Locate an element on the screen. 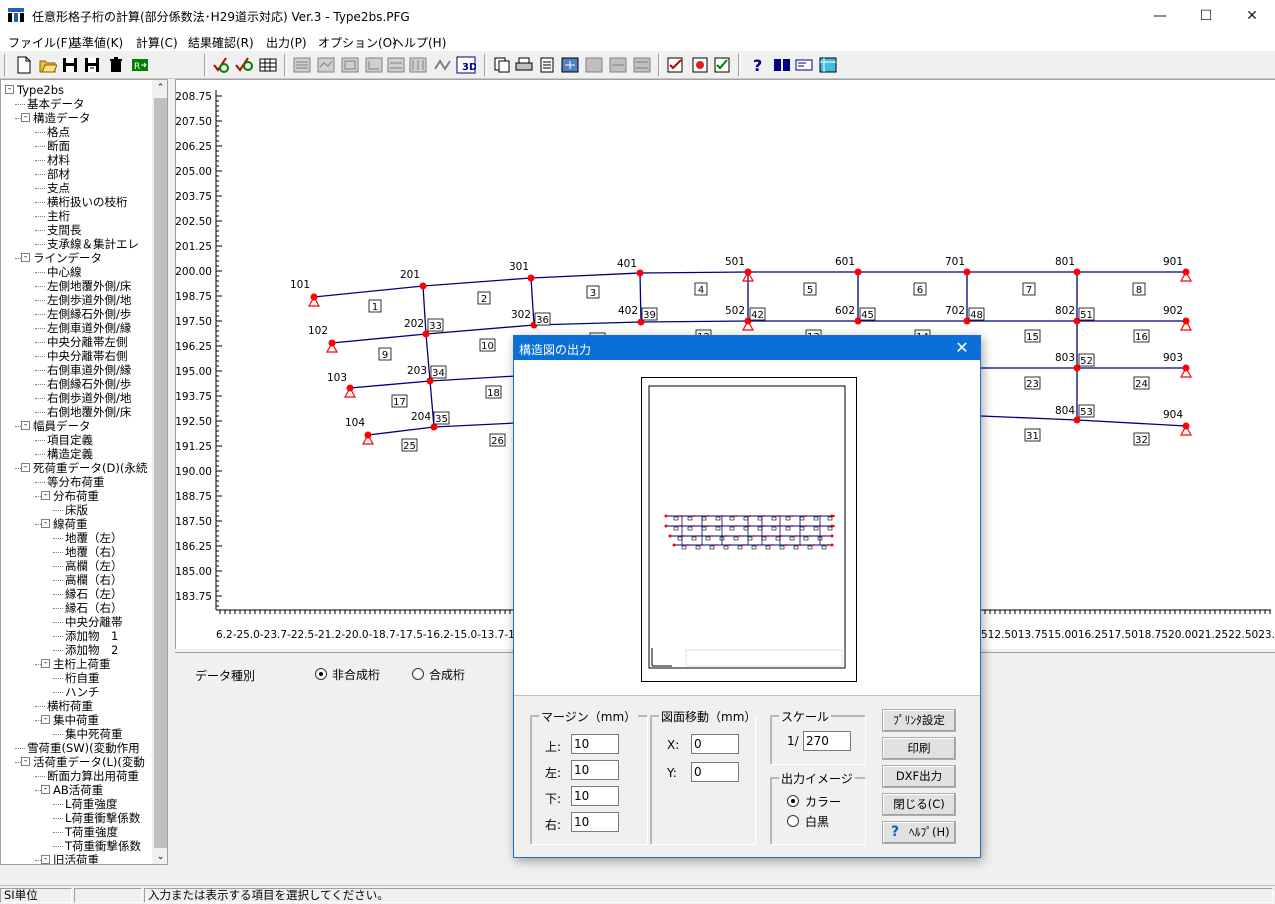 The image size is (1275, 904). tree-item: 支承線＆集計エレ is located at coordinates (93, 244).